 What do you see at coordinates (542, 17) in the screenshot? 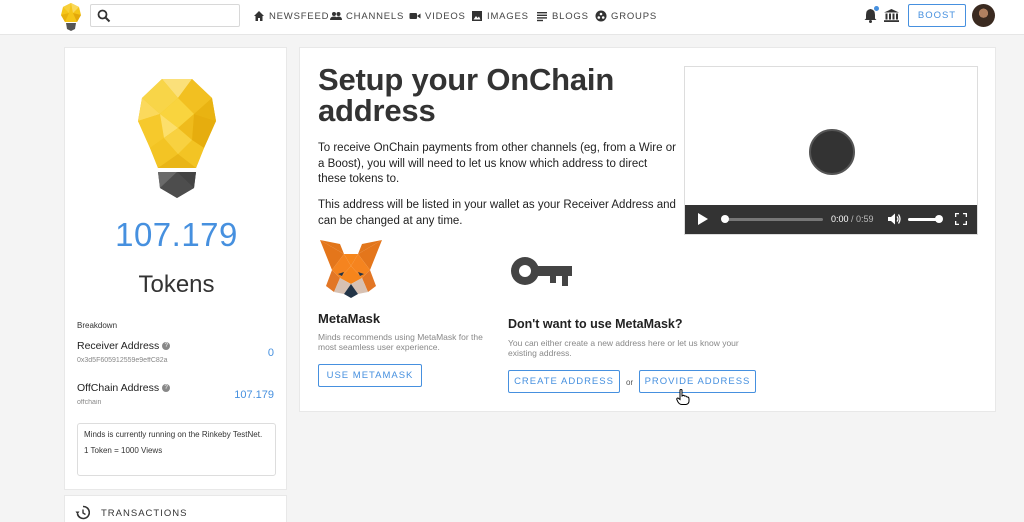
I see `list-icon` at bounding box center [542, 17].